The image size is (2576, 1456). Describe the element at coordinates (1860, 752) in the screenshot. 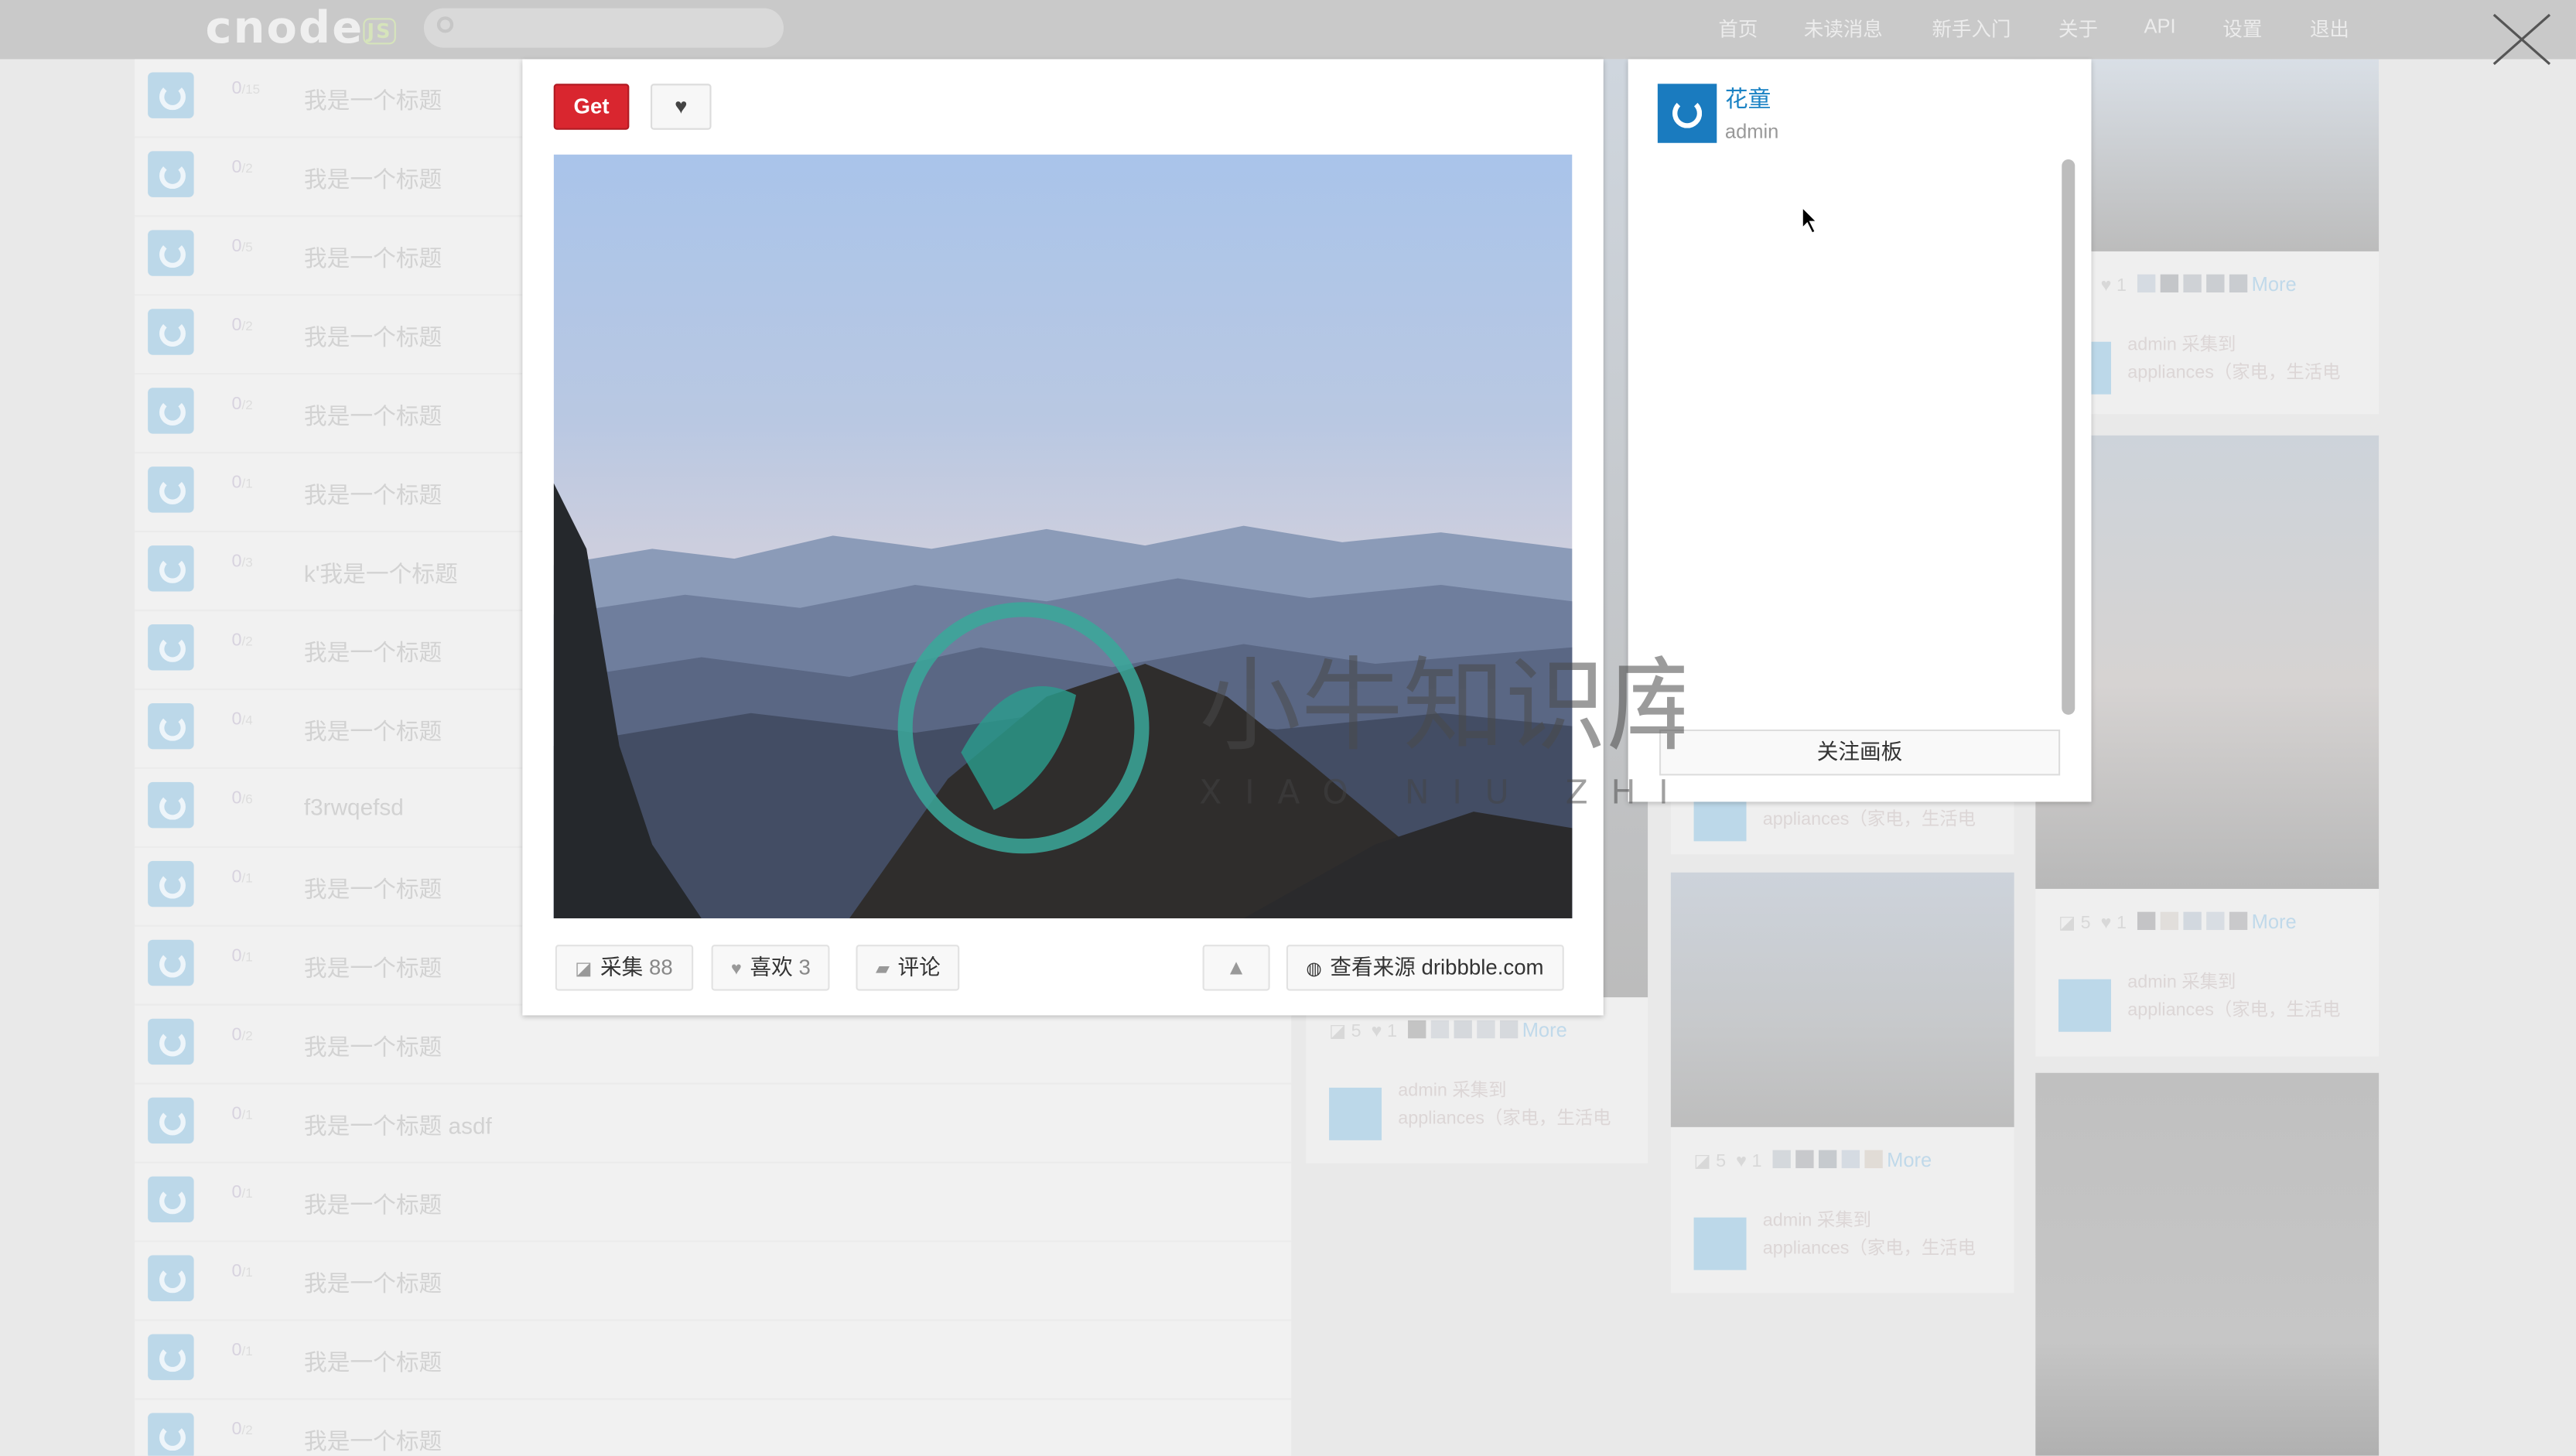

I see `follow-board-button: 关注画板` at that location.